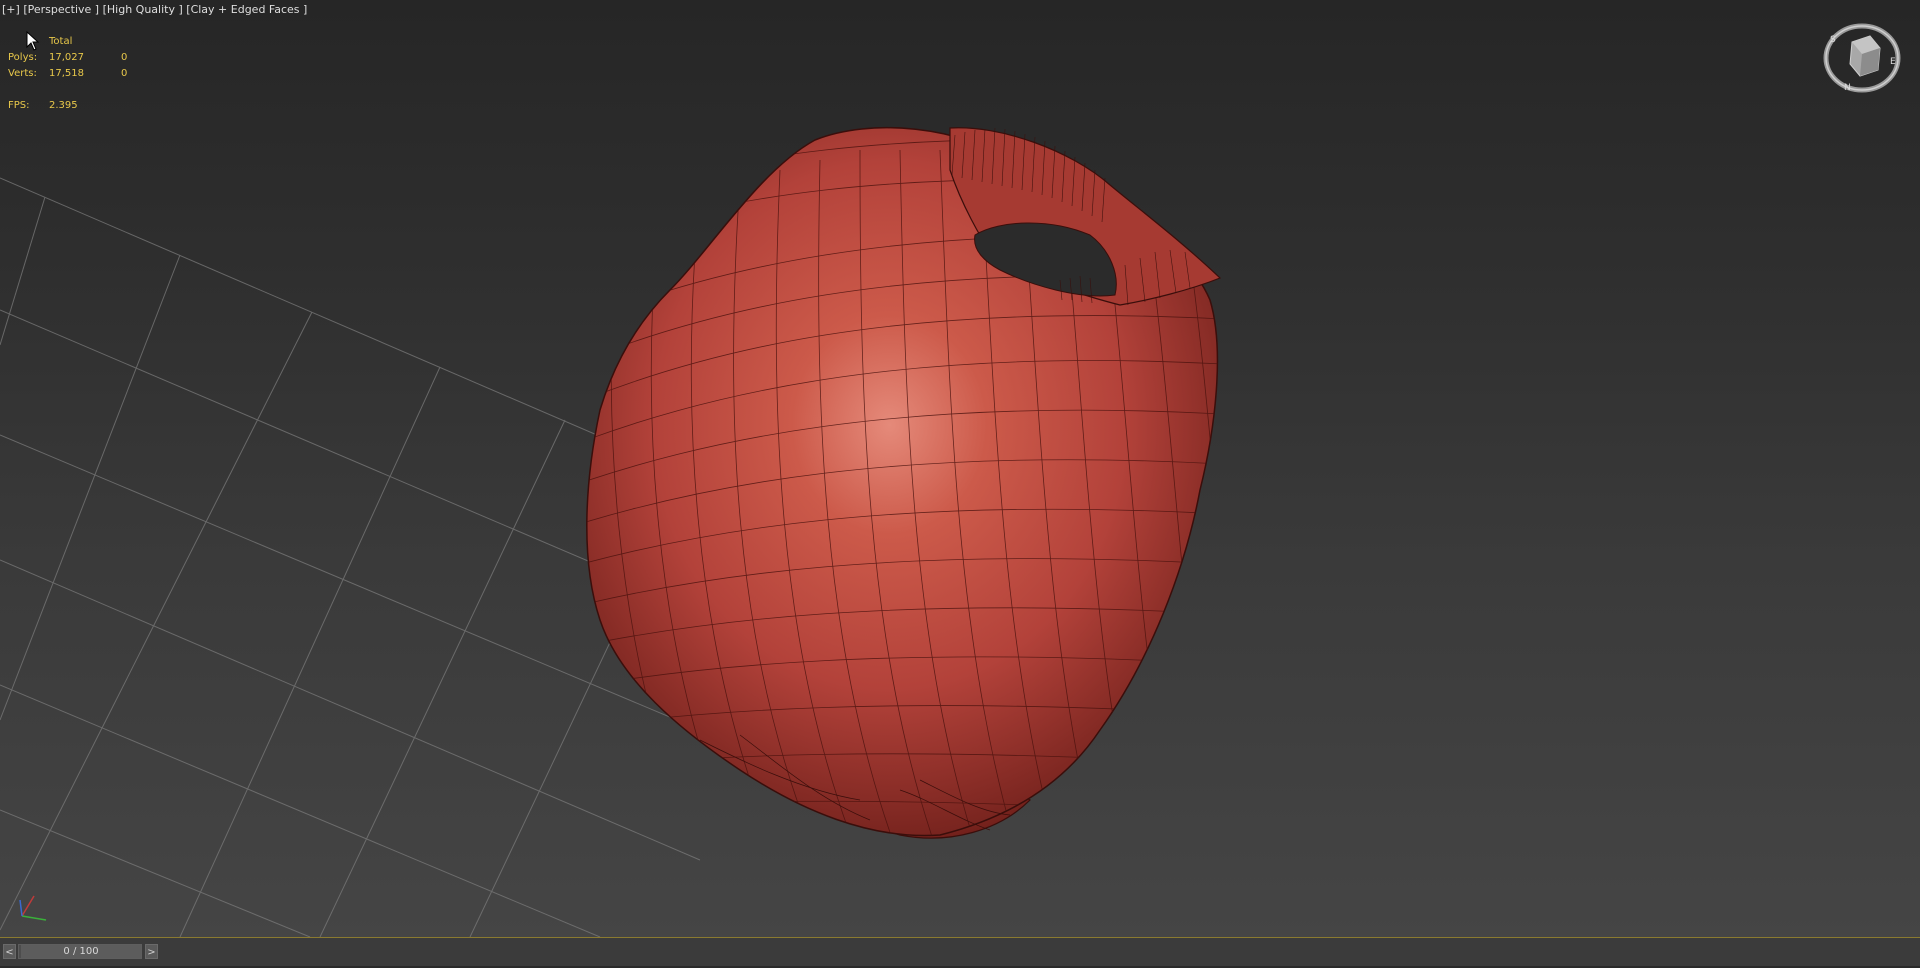 Image resolution: width=1920 pixels, height=968 pixels. What do you see at coordinates (66, 57) in the screenshot?
I see `polys-value: 17,027` at bounding box center [66, 57].